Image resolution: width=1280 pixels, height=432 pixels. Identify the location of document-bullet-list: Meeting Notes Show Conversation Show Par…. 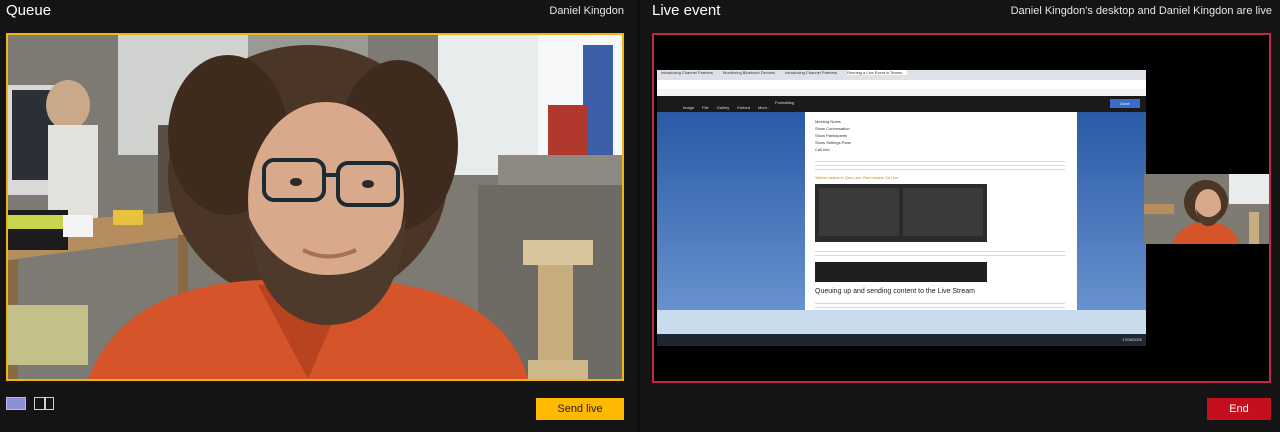
(833, 135).